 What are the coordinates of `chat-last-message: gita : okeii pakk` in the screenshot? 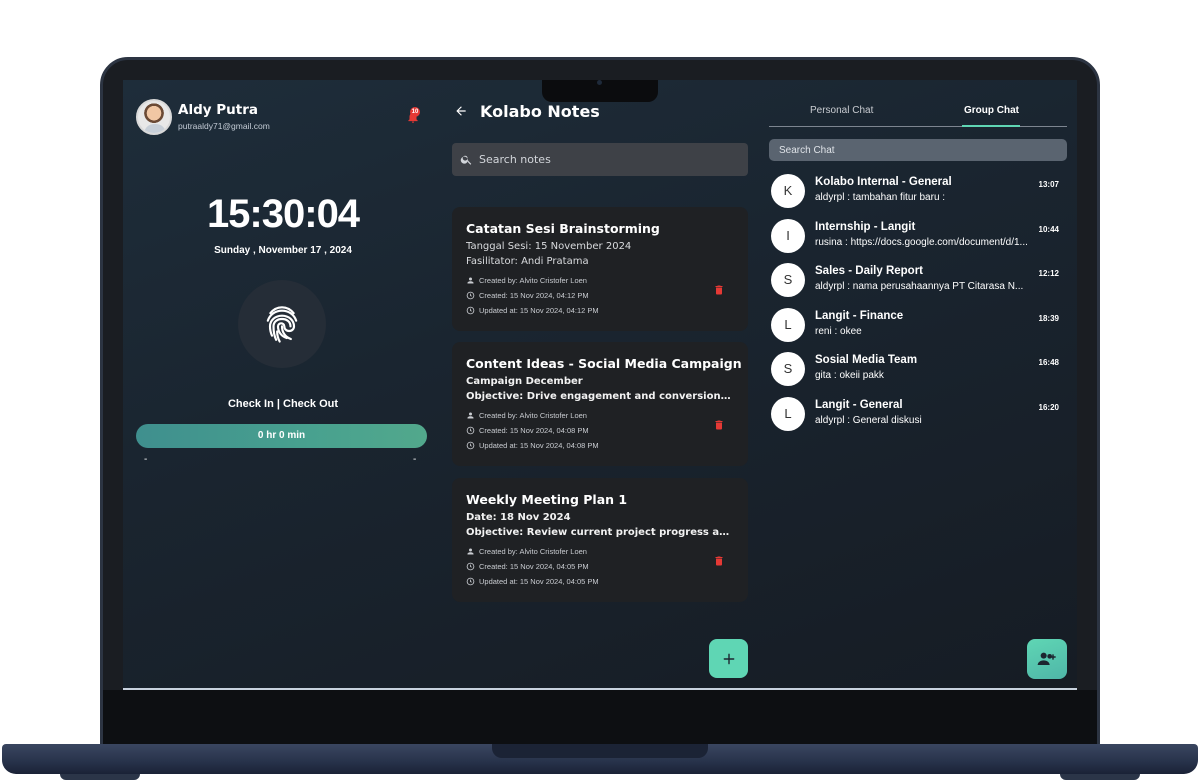 It's located at (849, 375).